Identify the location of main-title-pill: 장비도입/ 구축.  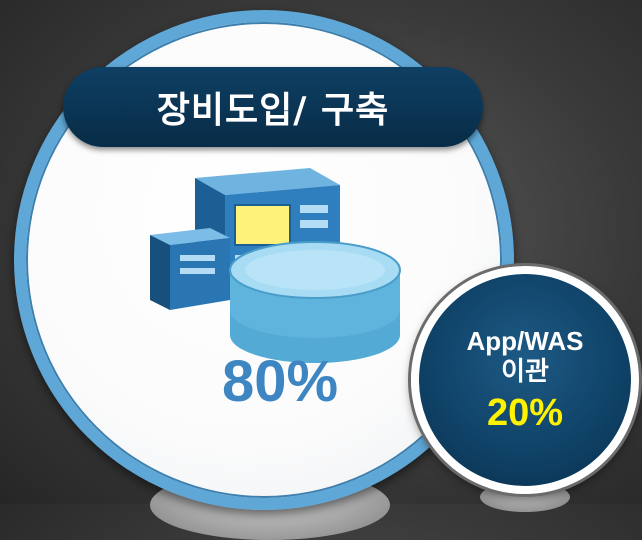
(273, 107).